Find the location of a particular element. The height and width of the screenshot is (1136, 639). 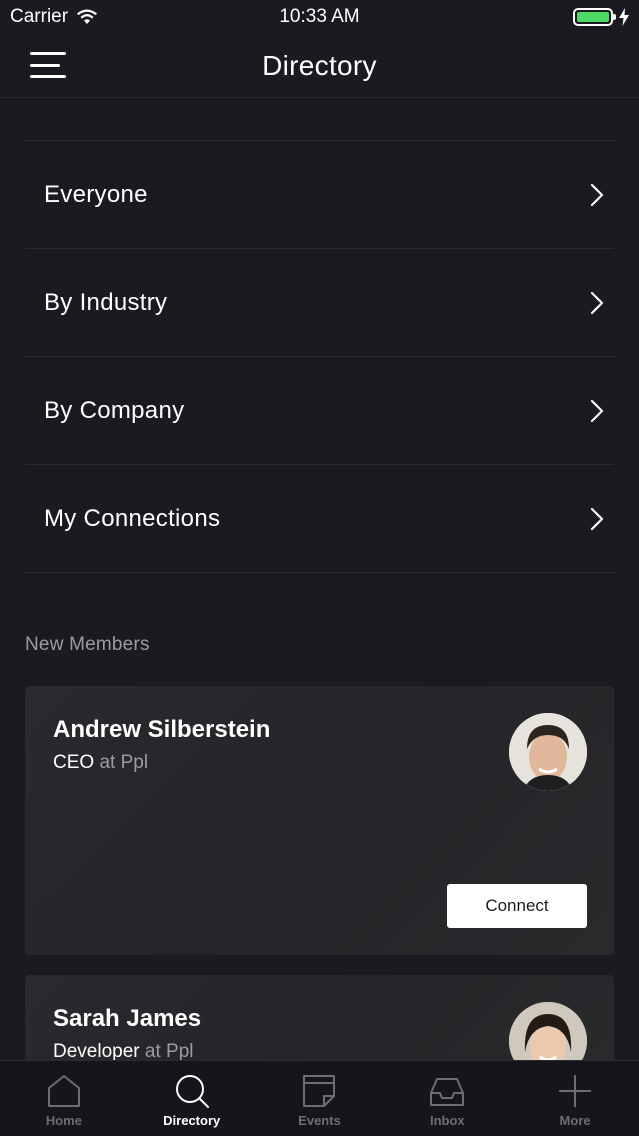

page-title: Directory is located at coordinates (319, 65).